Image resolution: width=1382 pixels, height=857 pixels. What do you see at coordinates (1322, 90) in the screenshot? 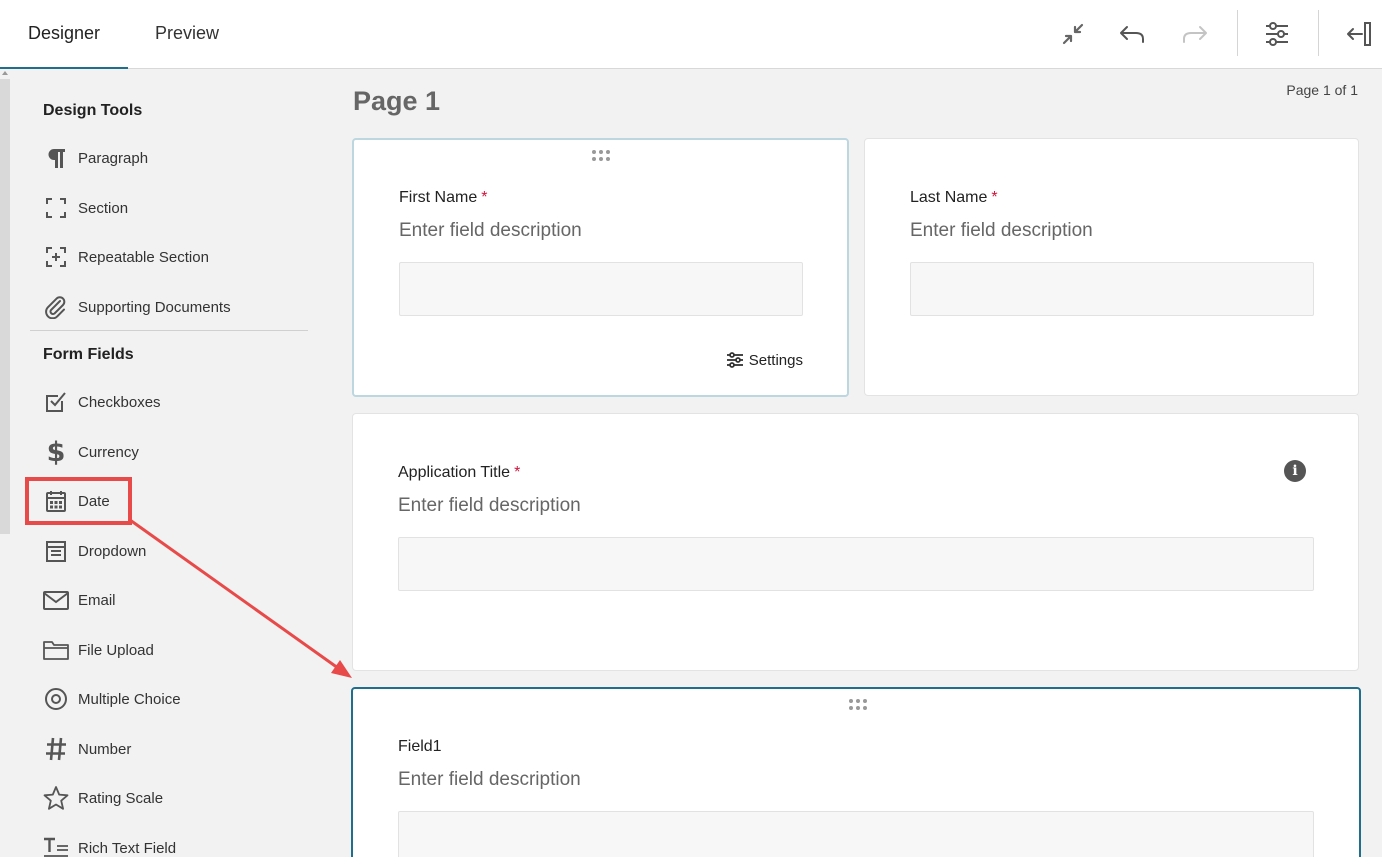
I see `page-count: Page 1 of 1` at bounding box center [1322, 90].